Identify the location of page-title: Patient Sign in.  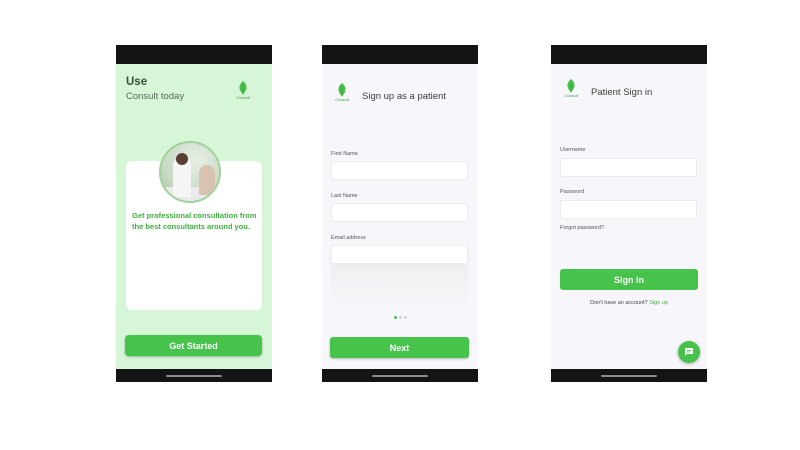
(622, 92).